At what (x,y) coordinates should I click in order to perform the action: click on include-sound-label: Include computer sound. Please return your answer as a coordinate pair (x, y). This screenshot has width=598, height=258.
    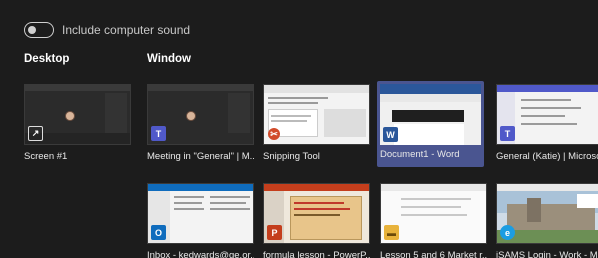
    Looking at the image, I should click on (126, 30).